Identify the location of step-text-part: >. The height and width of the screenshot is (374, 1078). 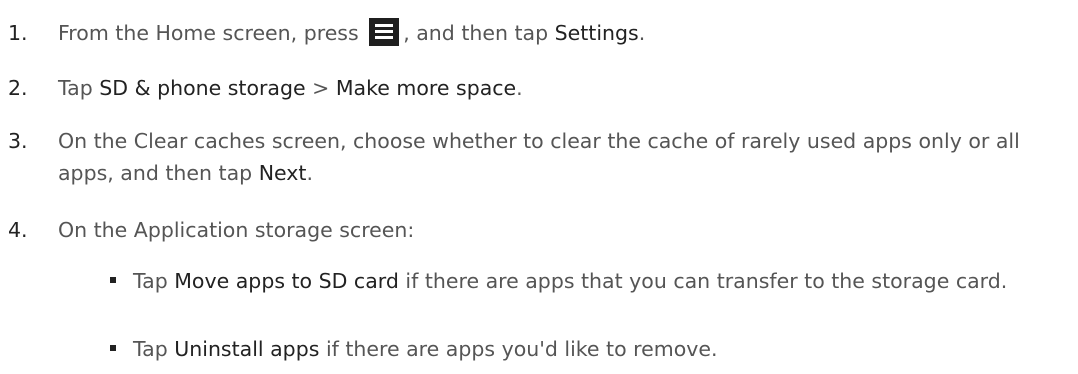
(321, 88).